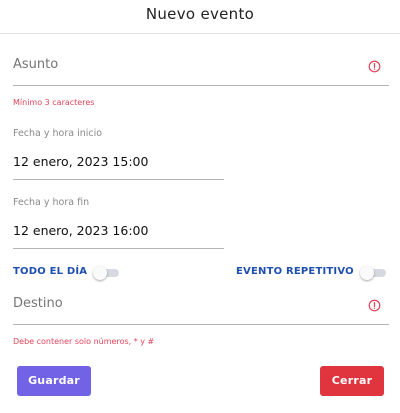 Image resolution: width=400 pixels, height=413 pixels. I want to click on start-datetime-label: Fecha y hora inicio, so click(58, 133).